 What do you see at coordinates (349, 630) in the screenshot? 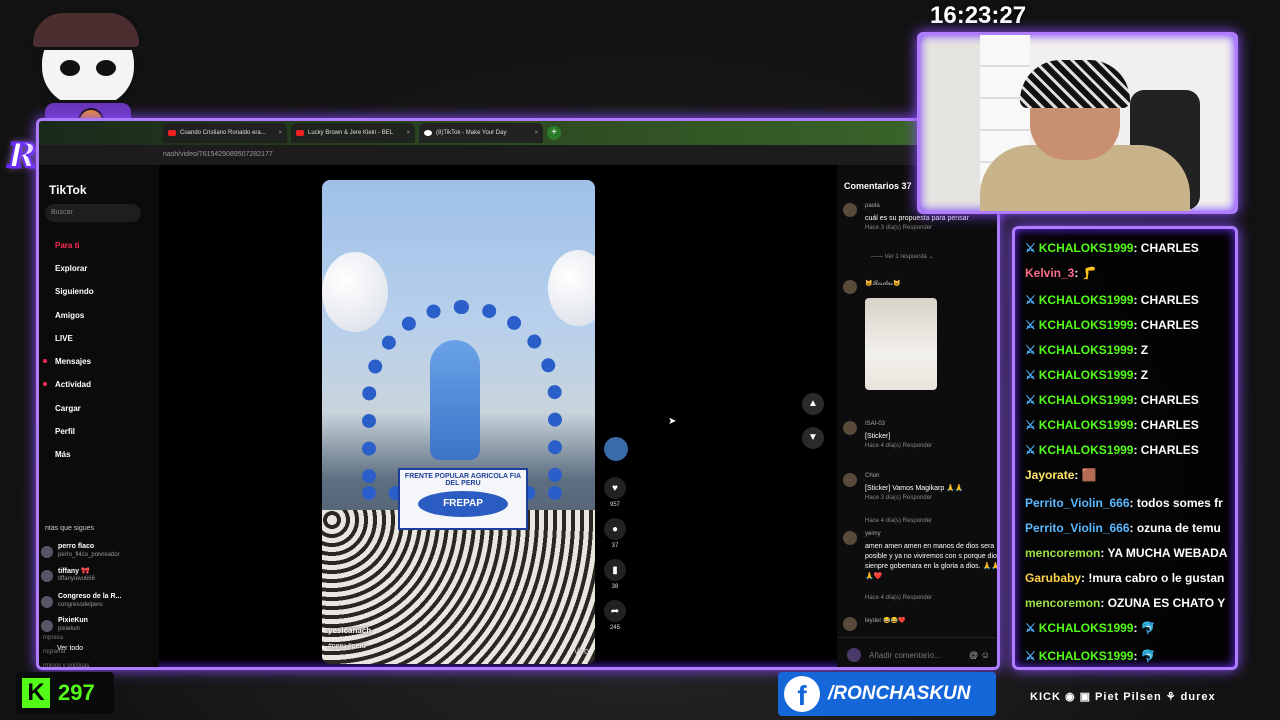
I see `video-author: yesicanach` at bounding box center [349, 630].